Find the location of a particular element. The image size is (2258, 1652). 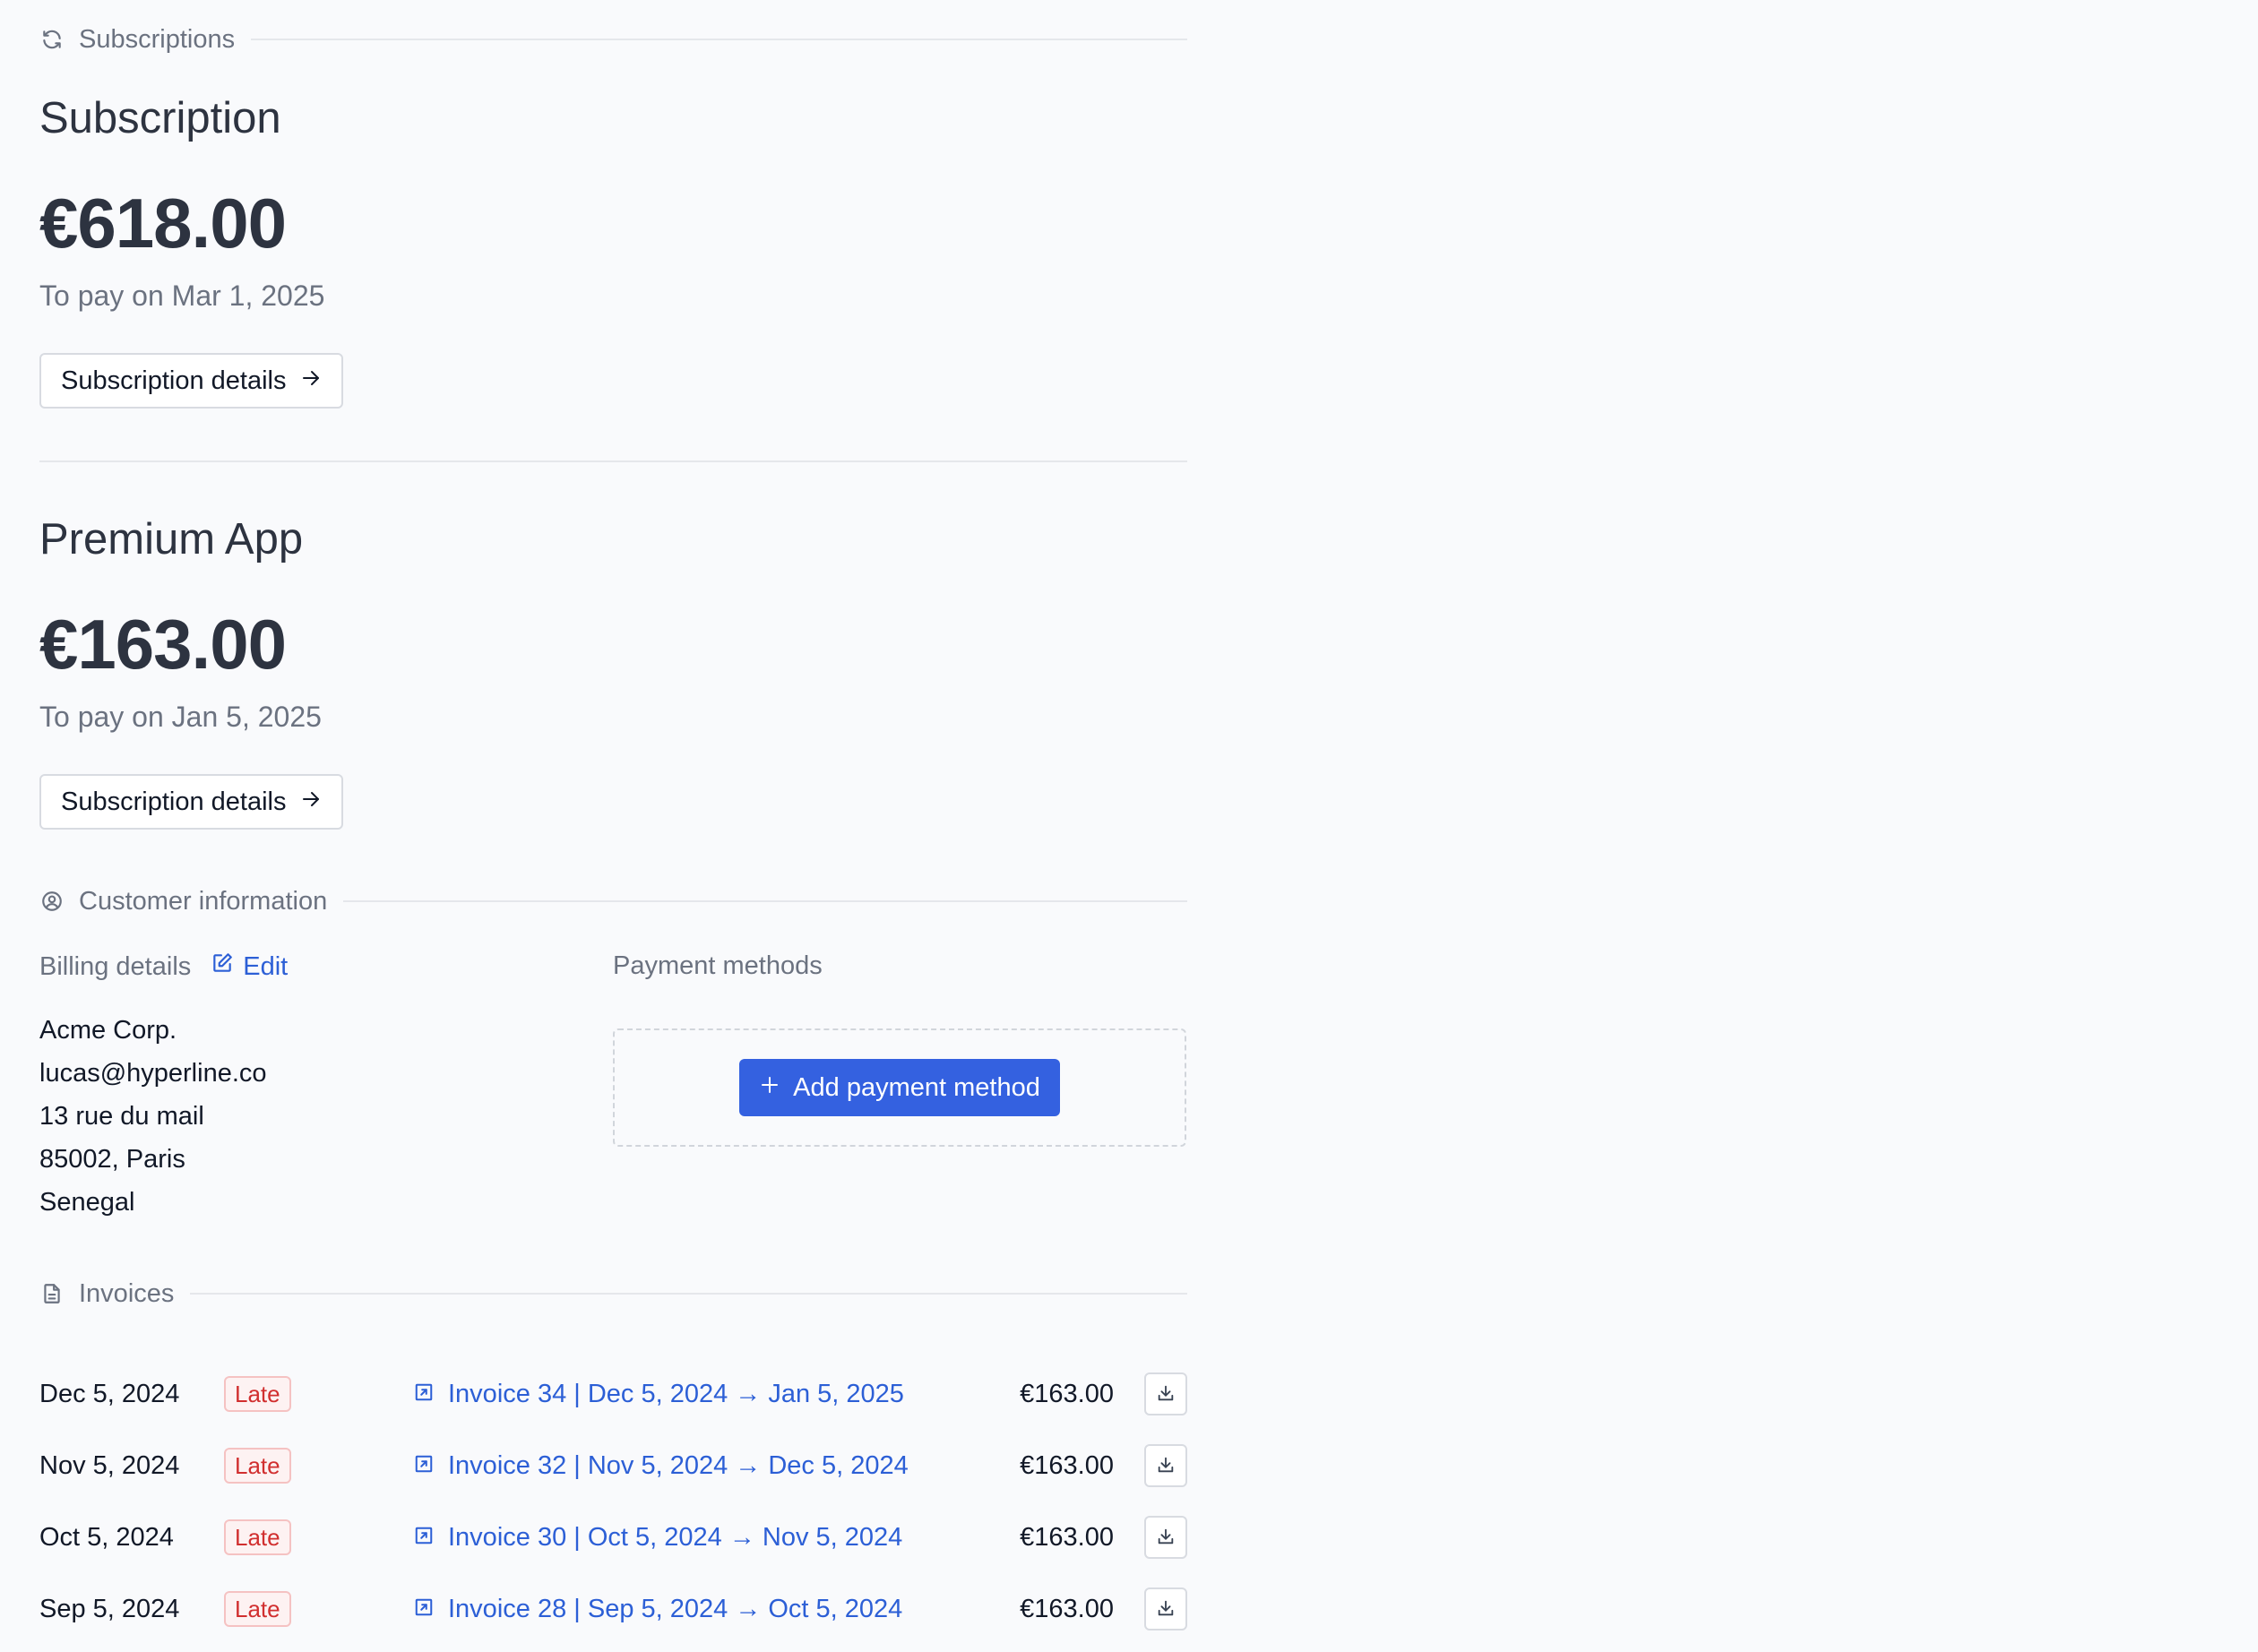

section-title: Subscriptions is located at coordinates (157, 39).